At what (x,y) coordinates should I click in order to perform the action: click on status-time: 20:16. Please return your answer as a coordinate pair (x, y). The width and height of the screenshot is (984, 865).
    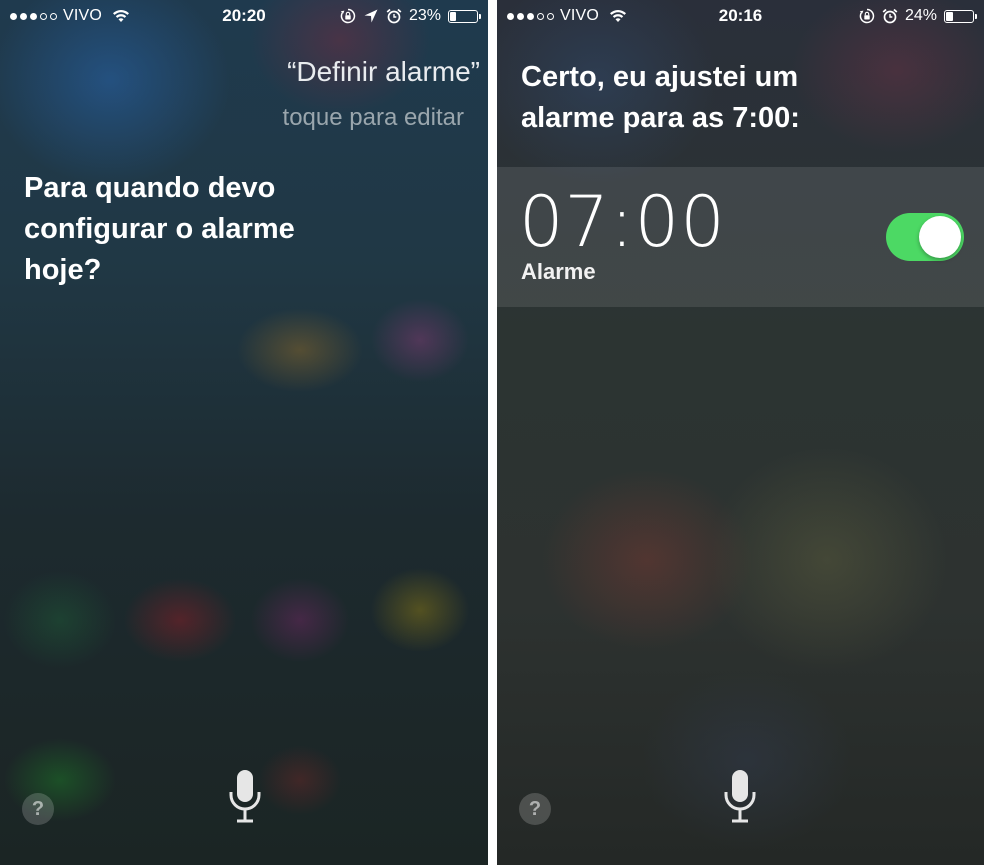
    Looking at the image, I should click on (740, 15).